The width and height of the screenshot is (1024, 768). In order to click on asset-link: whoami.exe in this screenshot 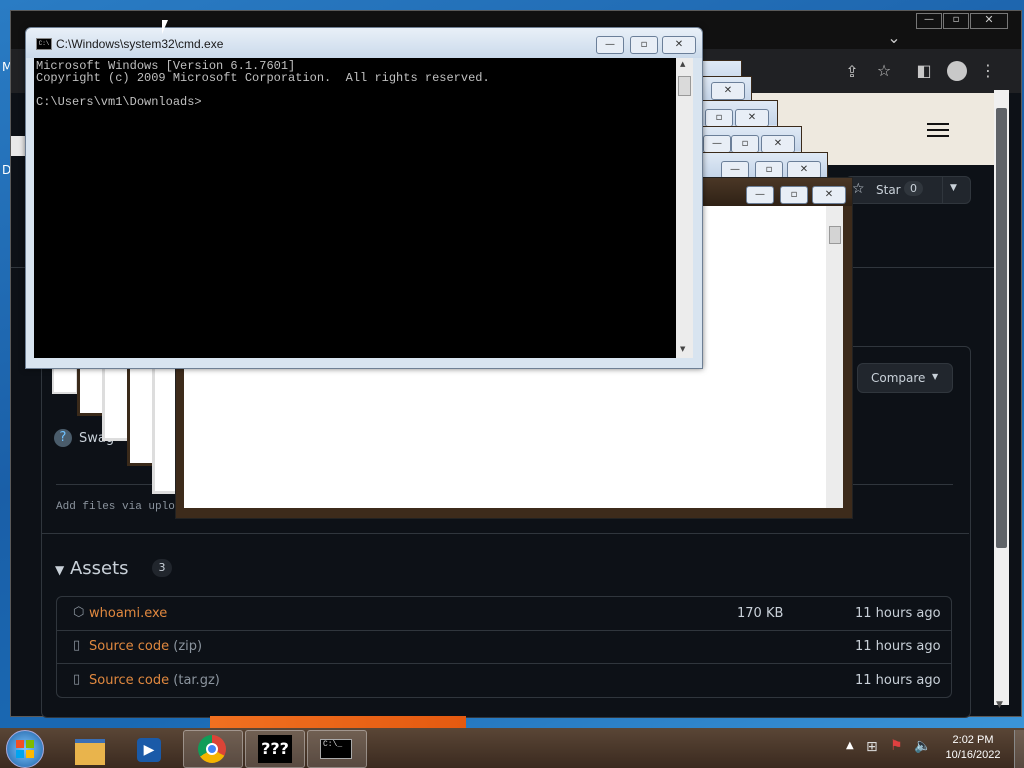, I will do `click(128, 613)`.